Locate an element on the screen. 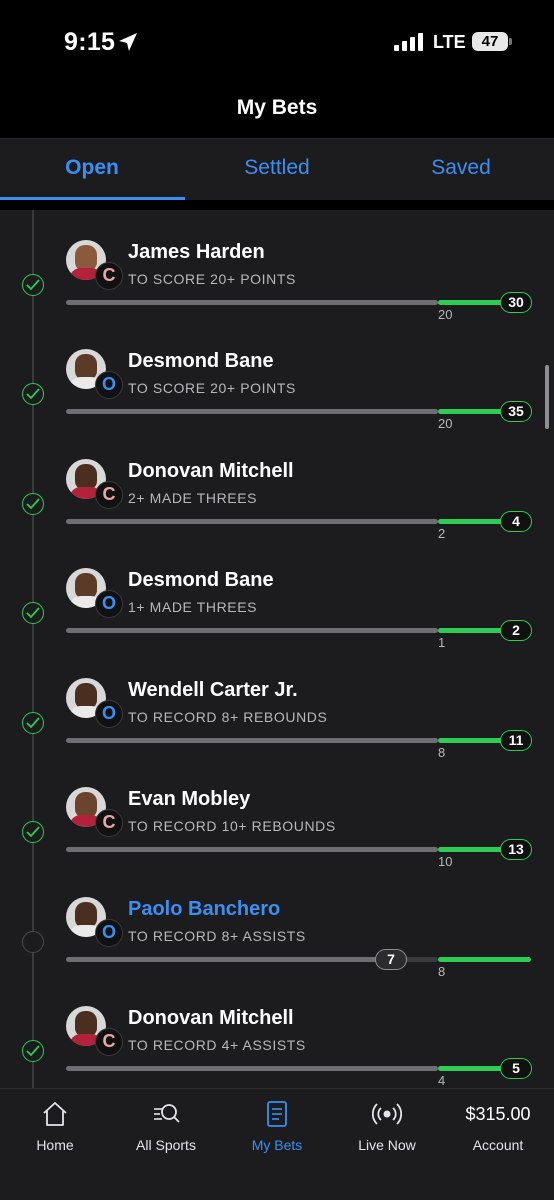 This screenshot has height=1200, width=554. nav-all-sports-label: All Sports is located at coordinates (166, 1145).